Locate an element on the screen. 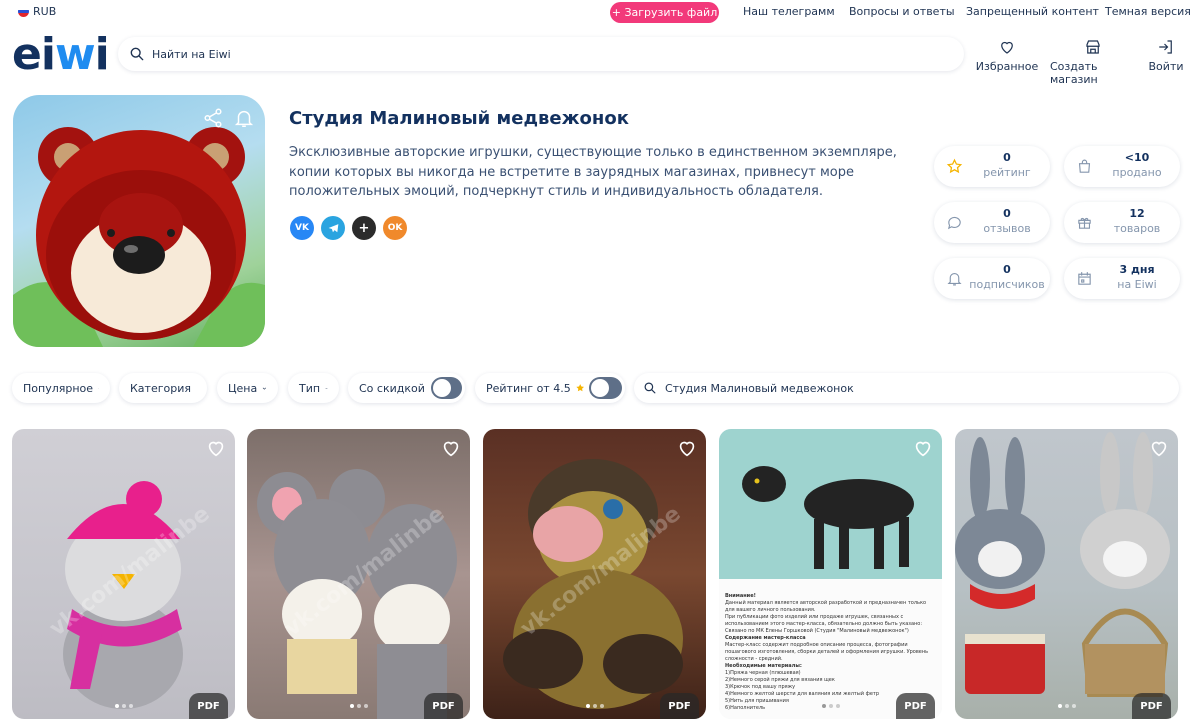 Image resolution: width=1200 pixels, height=727 pixels. shop-icon is located at coordinates (1093, 47).